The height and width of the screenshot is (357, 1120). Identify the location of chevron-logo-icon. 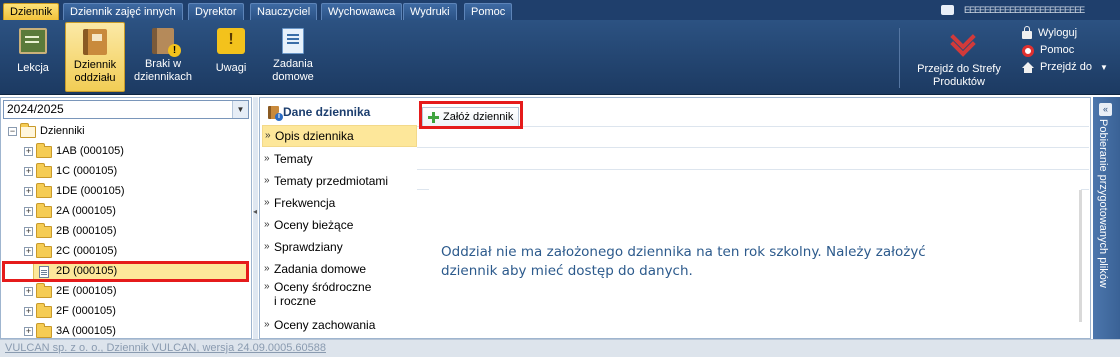
(962, 41).